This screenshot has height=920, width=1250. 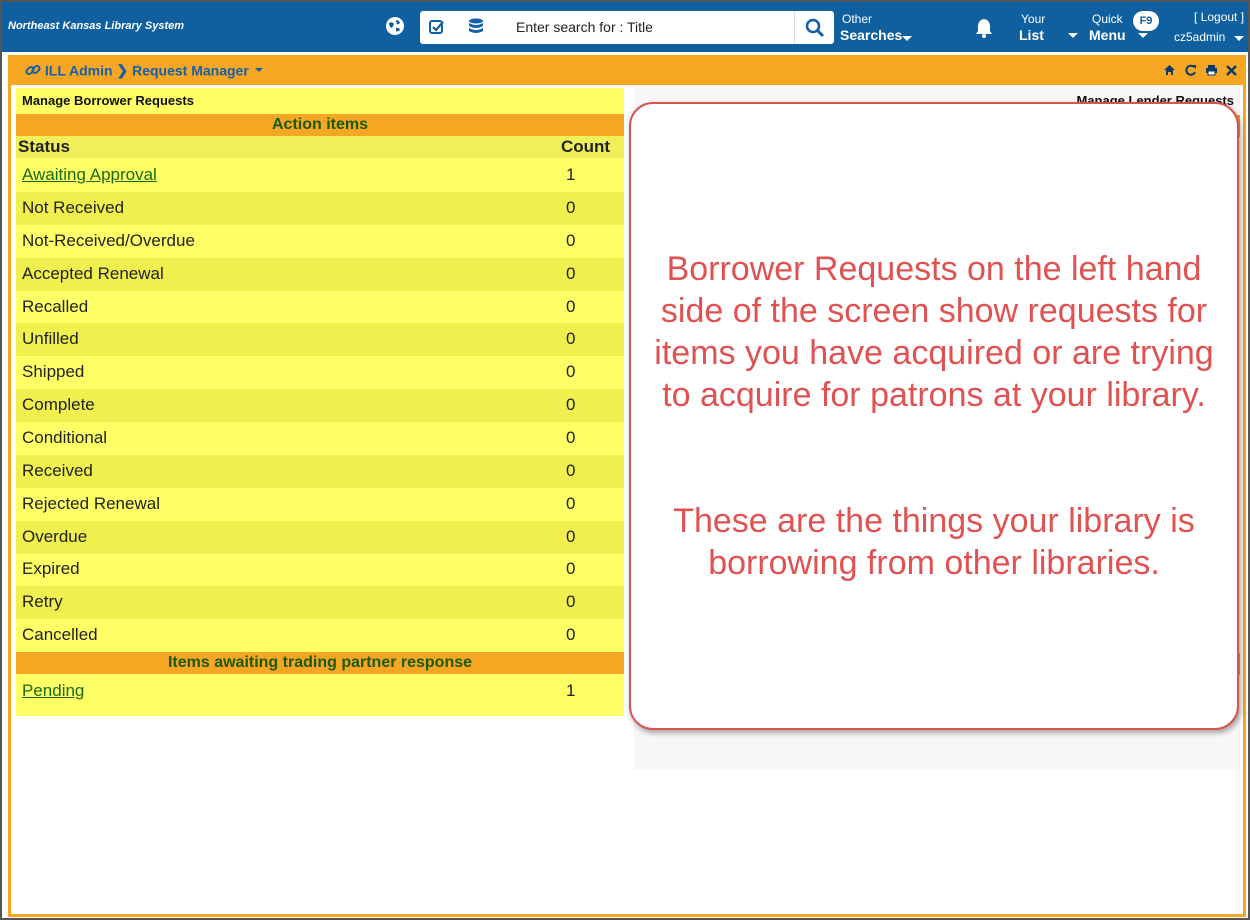 What do you see at coordinates (320, 569) in the screenshot?
I see `table-row: Expired 0` at bounding box center [320, 569].